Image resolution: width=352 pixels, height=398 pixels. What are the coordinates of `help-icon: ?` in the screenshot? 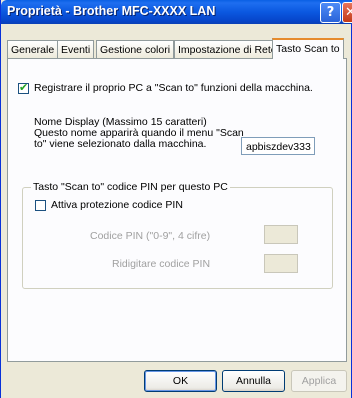 It's located at (330, 12).